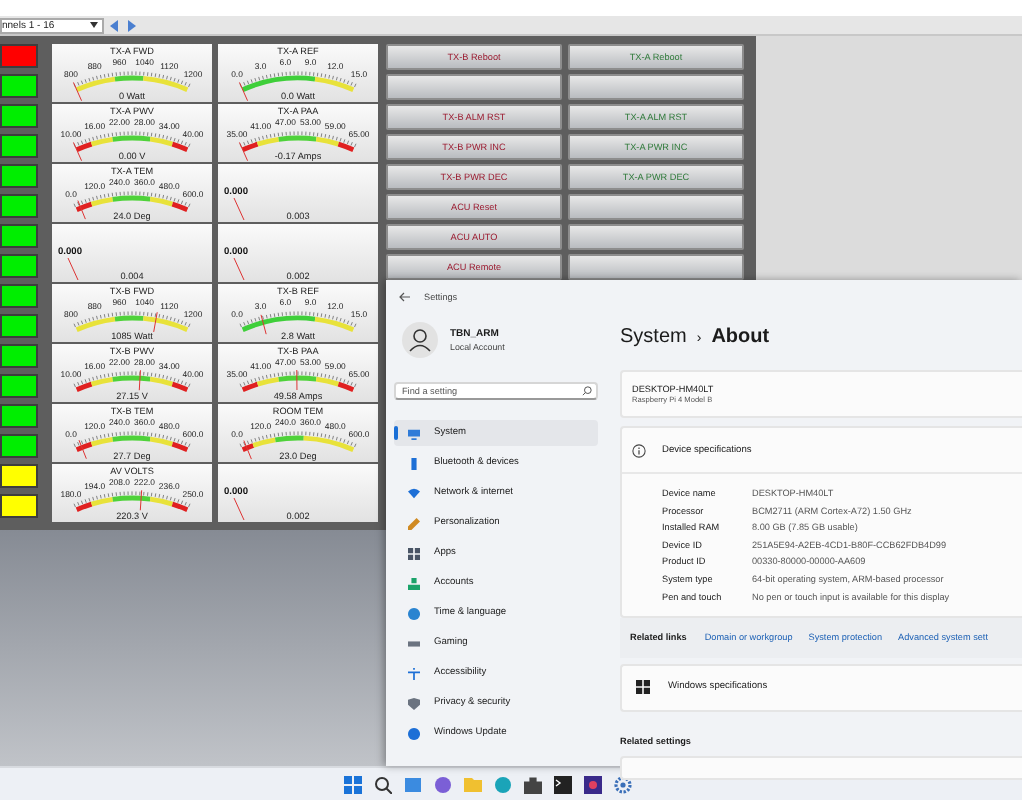 The height and width of the screenshot is (800, 1022). What do you see at coordinates (414, 493) in the screenshot?
I see `wifi-icon` at bounding box center [414, 493].